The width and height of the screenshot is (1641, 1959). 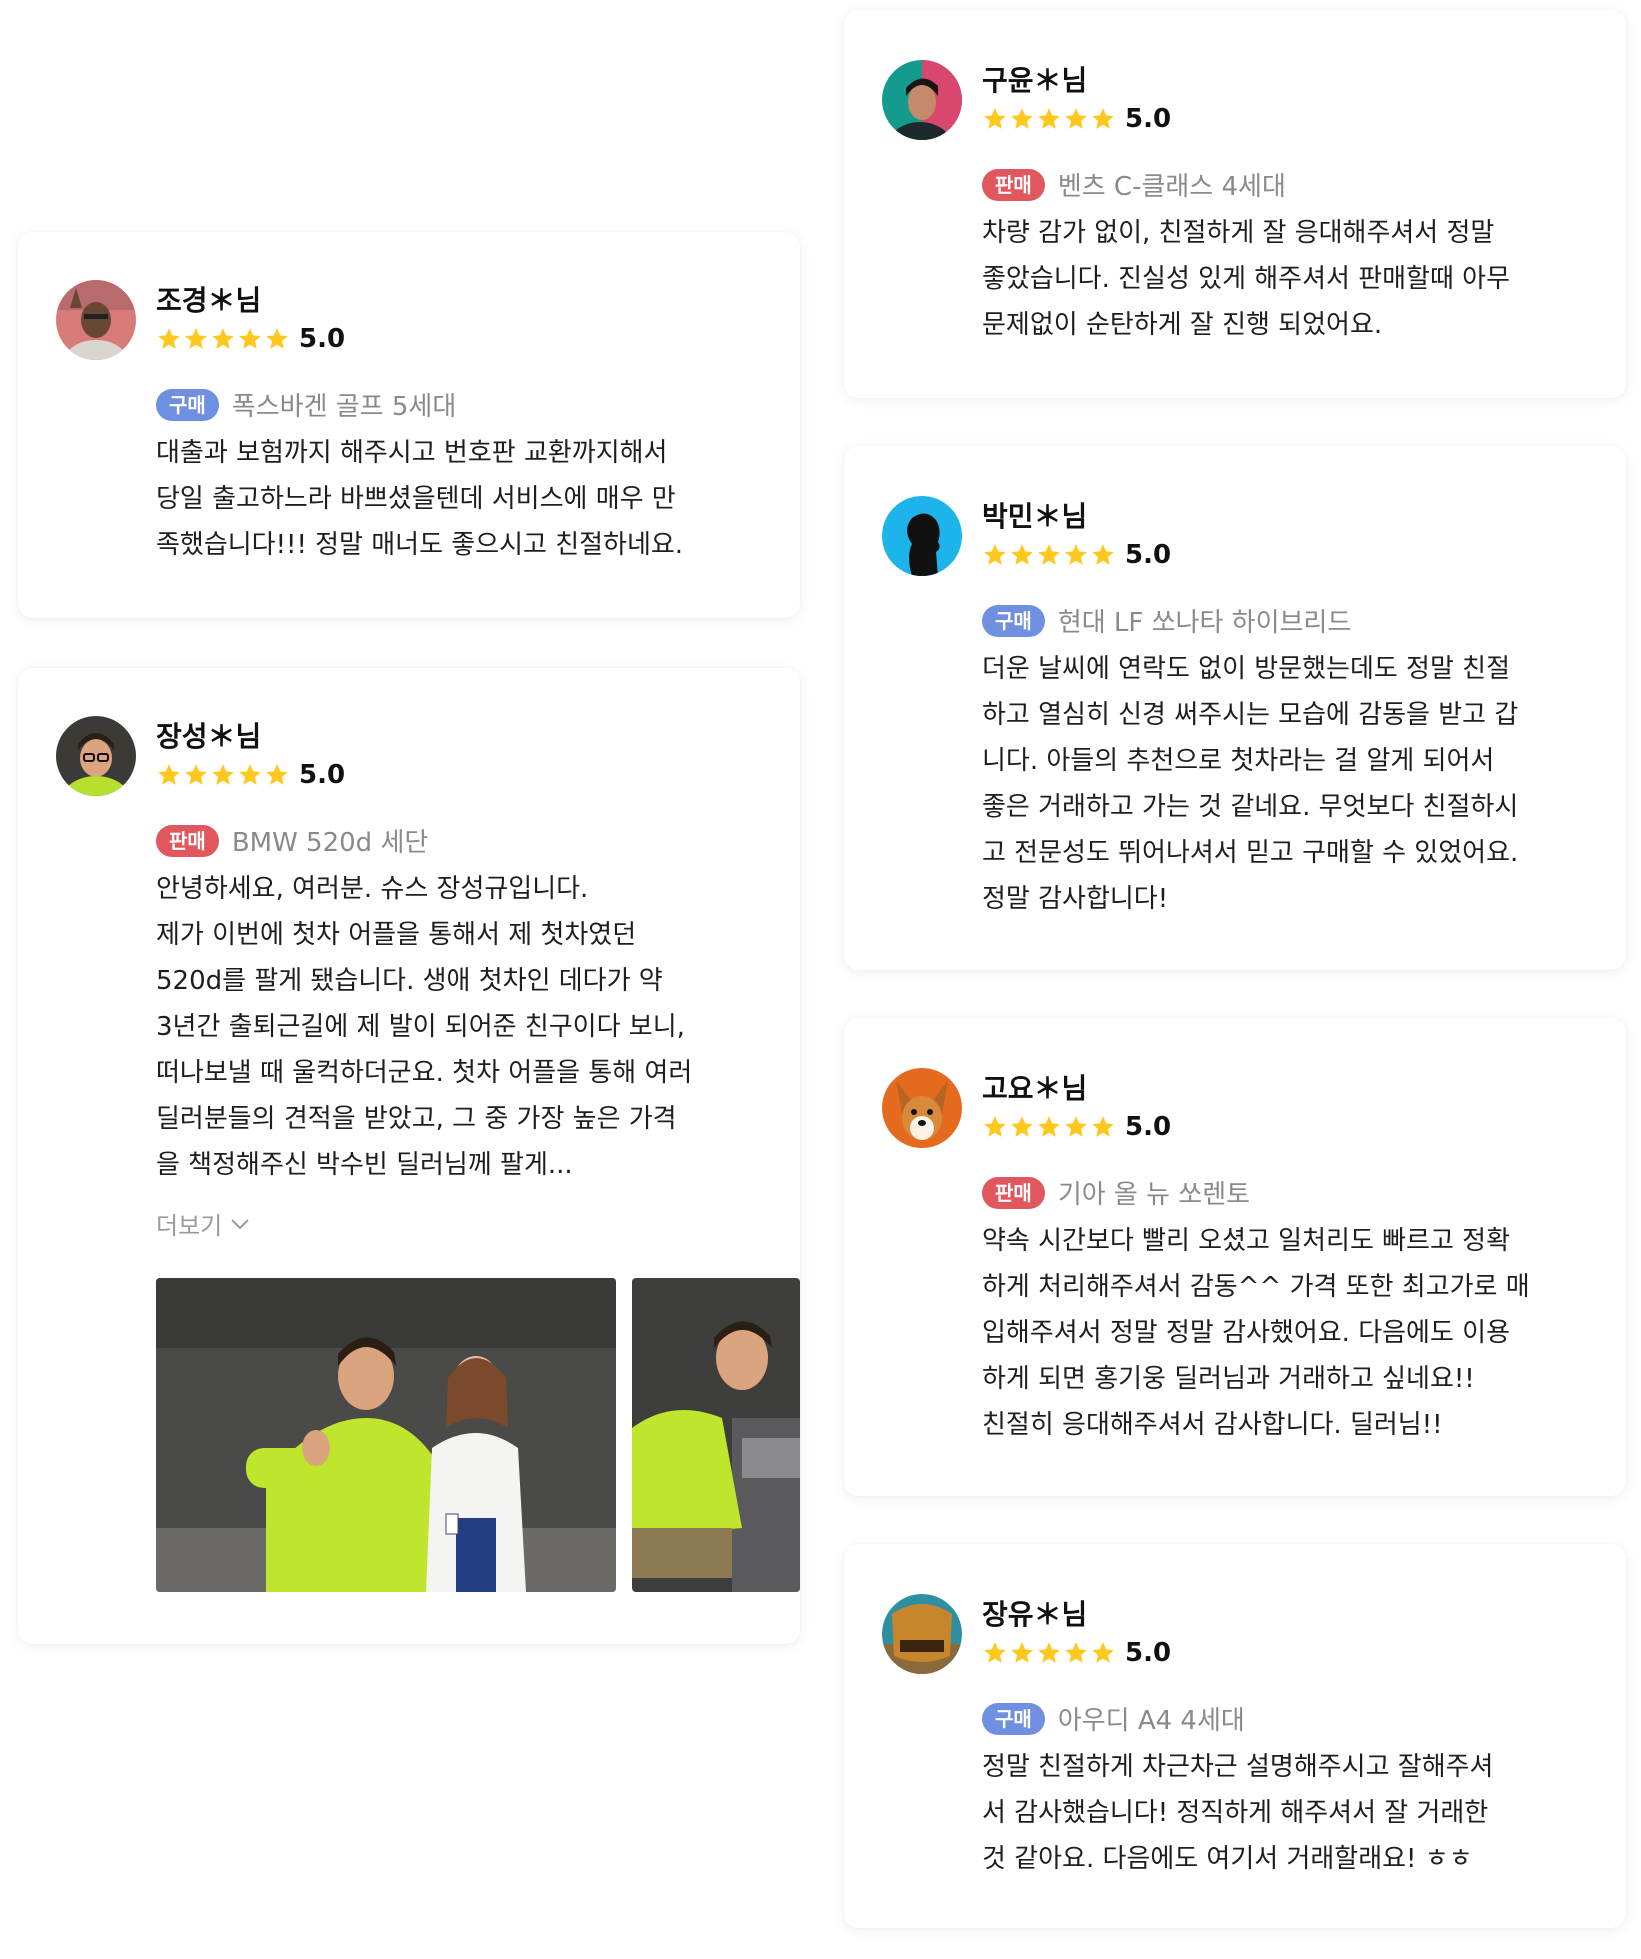 What do you see at coordinates (1250, 715) in the screenshot?
I see `review-line: 하고 열심히 신경 써주시는 모습에 감동을 받고 갑` at bounding box center [1250, 715].